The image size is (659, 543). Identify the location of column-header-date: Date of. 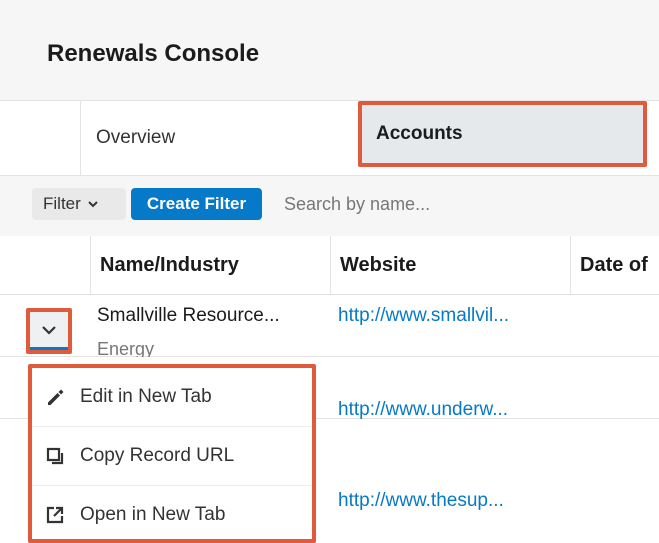
(614, 265).